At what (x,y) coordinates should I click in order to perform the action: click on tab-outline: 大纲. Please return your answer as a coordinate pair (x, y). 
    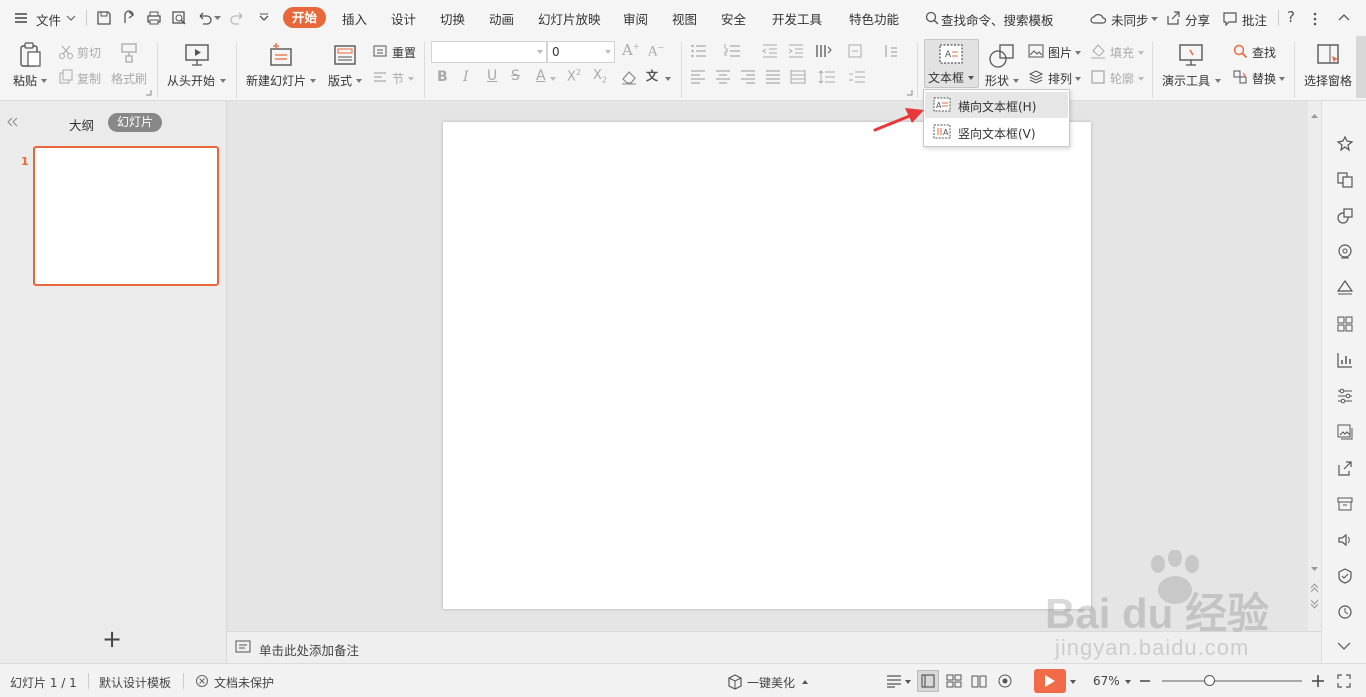
    Looking at the image, I should click on (81, 124).